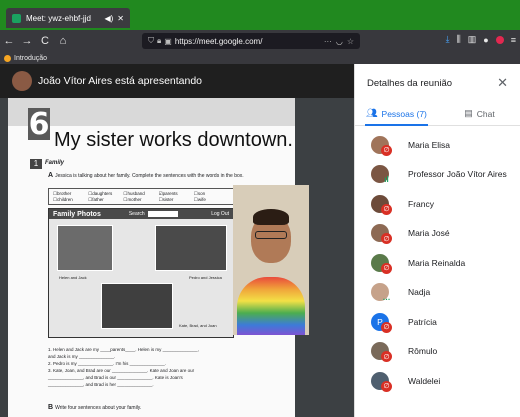  What do you see at coordinates (380, 175) in the screenshot?
I see `avatar: ıl` at bounding box center [380, 175].